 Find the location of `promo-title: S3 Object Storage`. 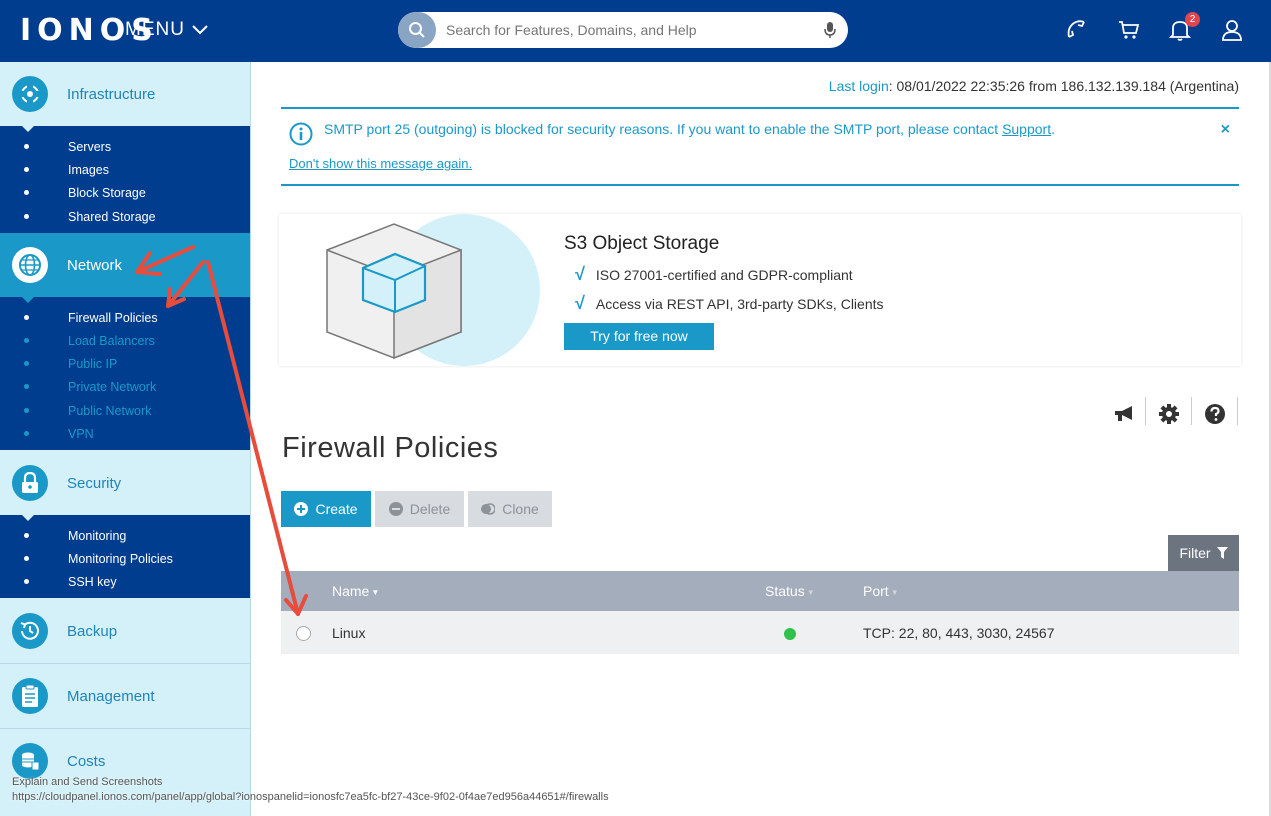

promo-title: S3 Object Storage is located at coordinates (642, 243).